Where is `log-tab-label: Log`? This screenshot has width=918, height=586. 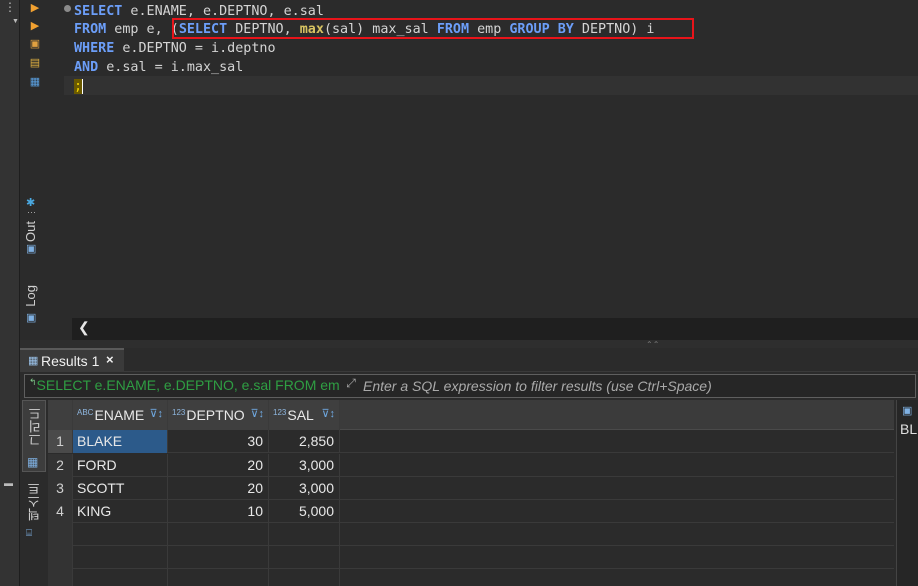
log-tab-label: Log is located at coordinates (30, 296).